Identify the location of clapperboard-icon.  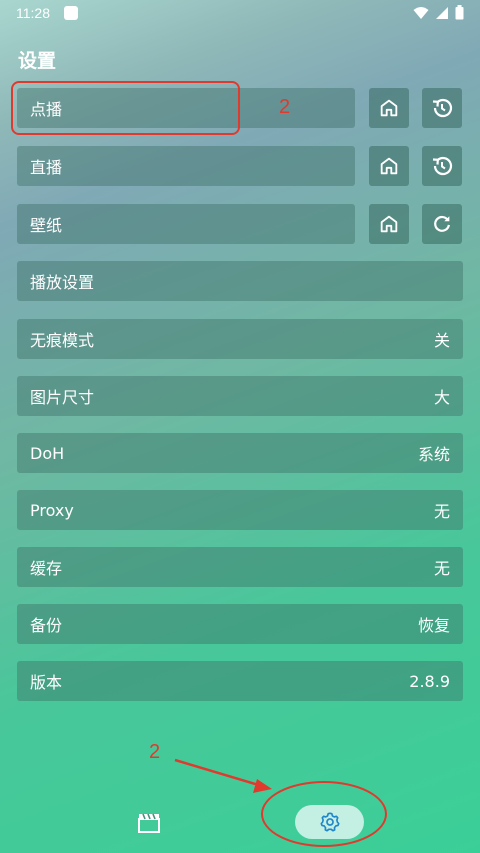
(149, 823).